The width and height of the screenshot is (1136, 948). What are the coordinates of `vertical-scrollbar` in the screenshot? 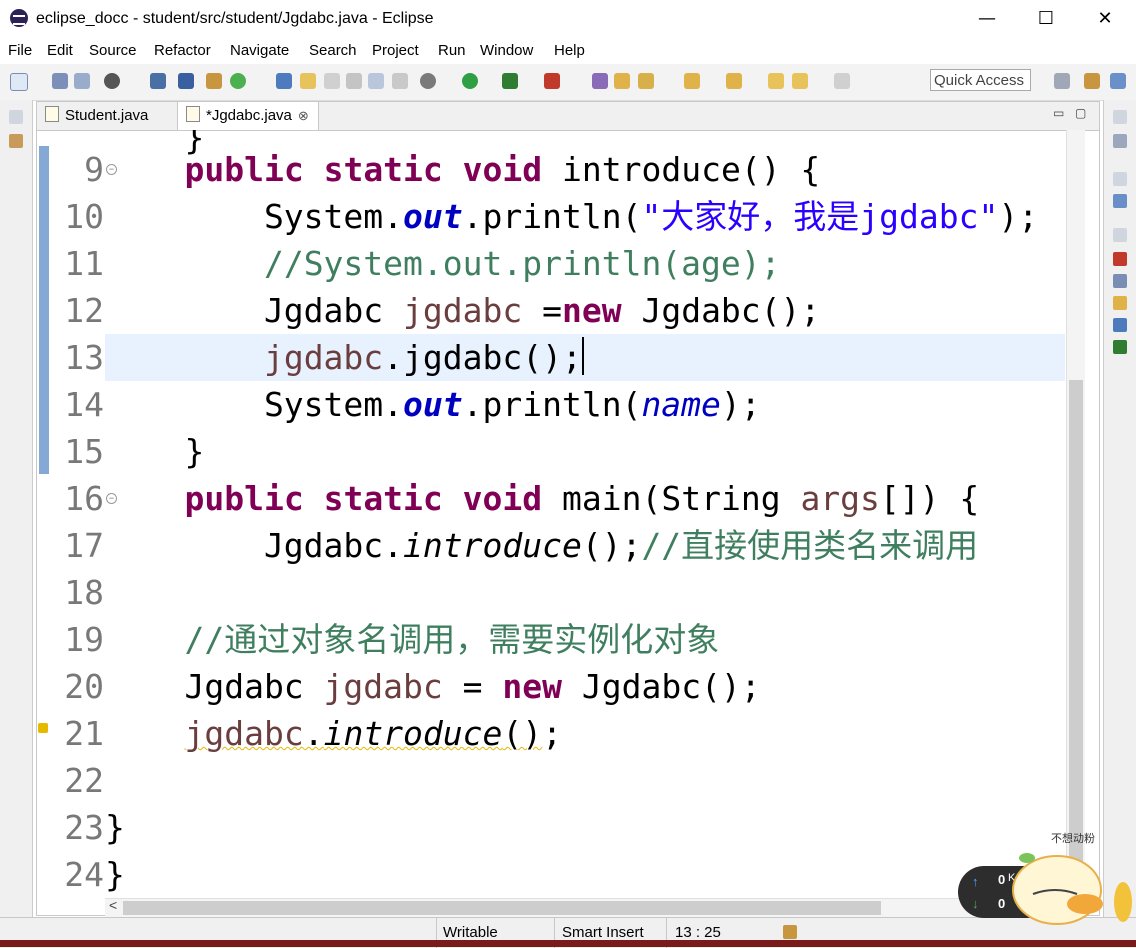 It's located at (1075, 515).